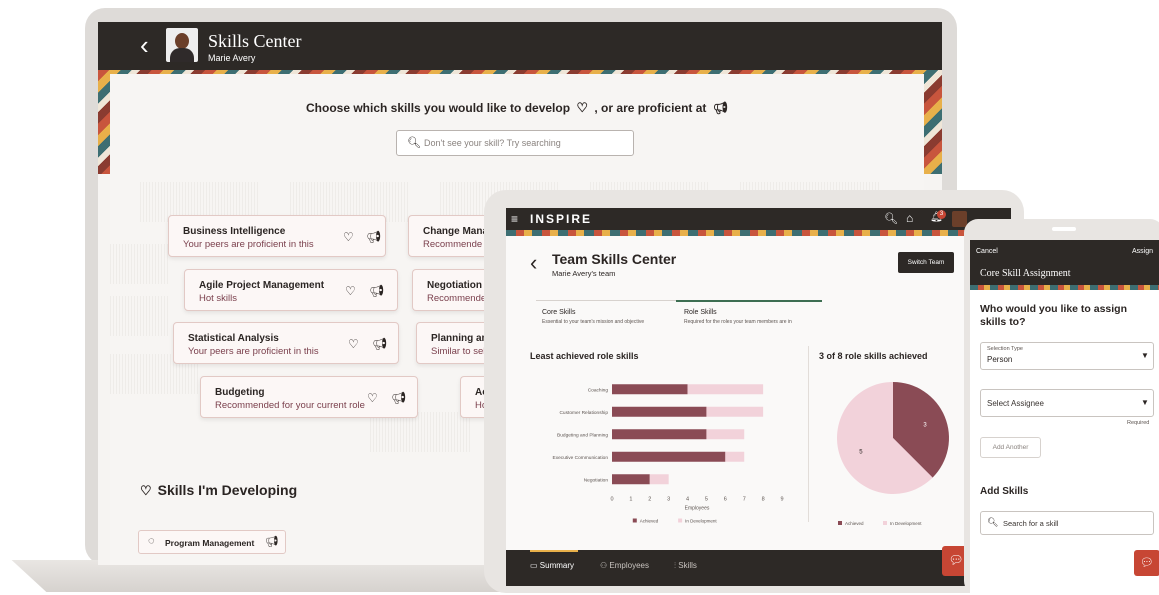  I want to click on skill-search-input: 🔍︎ Search for a skill, so click(1067, 523).